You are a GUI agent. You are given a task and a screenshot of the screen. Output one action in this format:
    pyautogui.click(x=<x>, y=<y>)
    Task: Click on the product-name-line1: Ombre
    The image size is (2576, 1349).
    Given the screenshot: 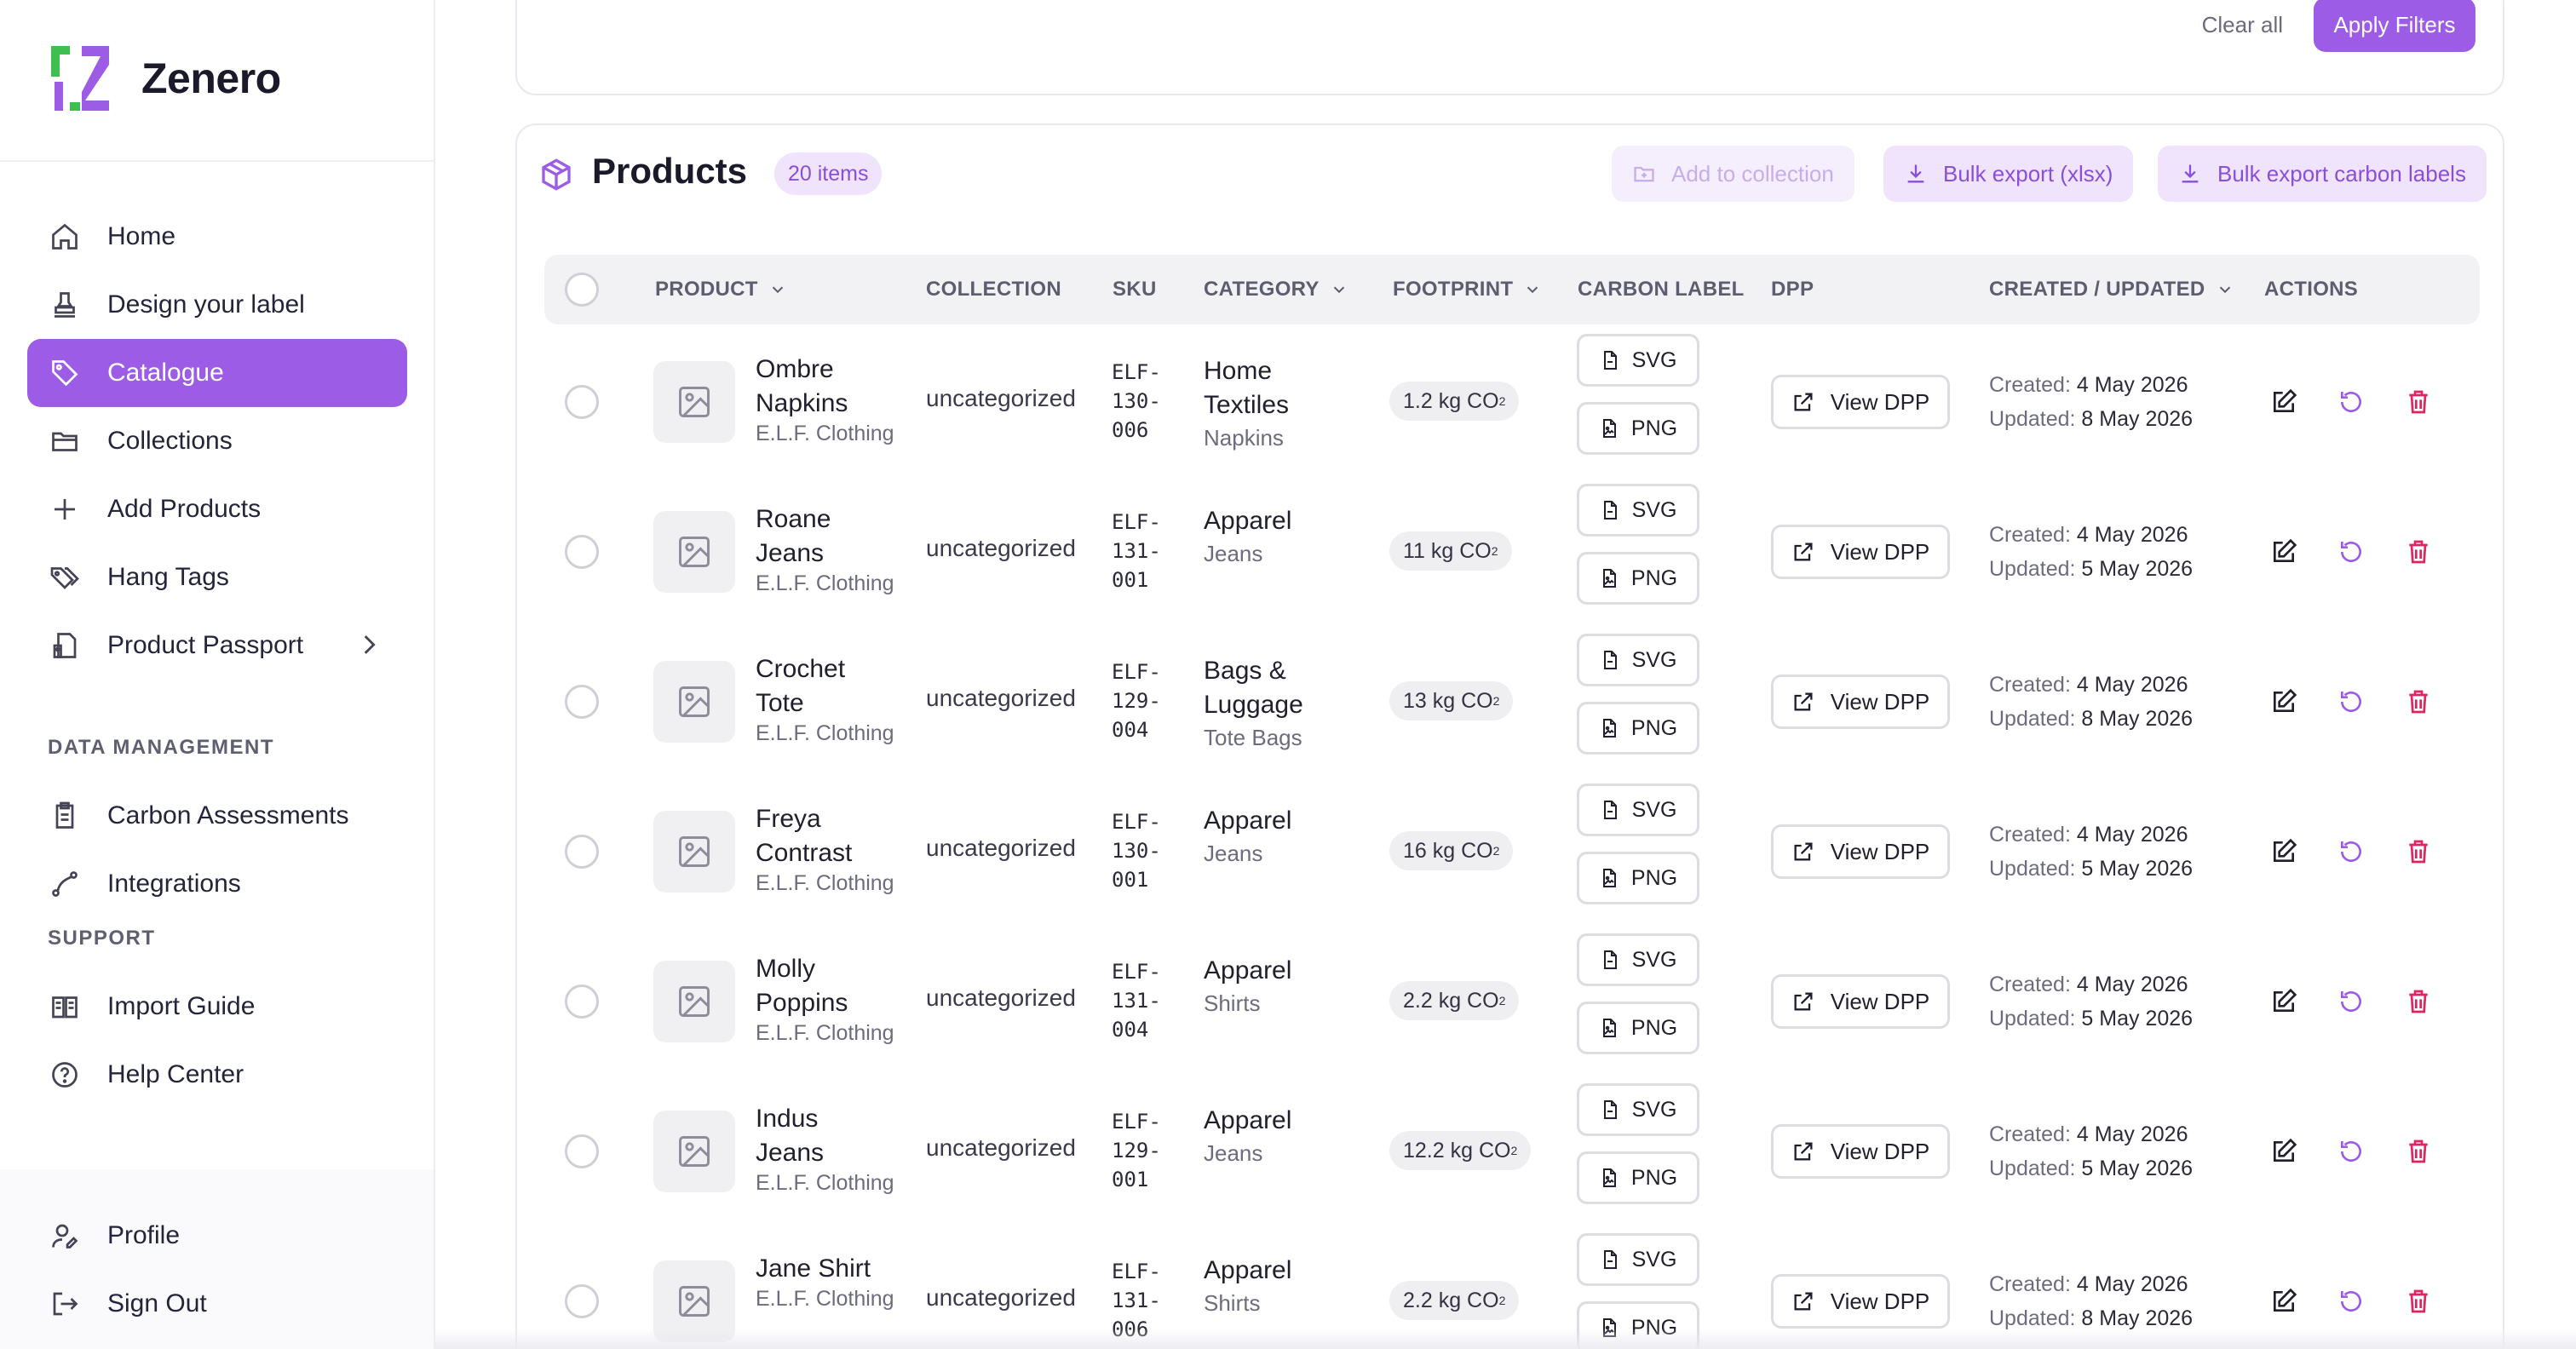 What is the action you would take?
    pyautogui.click(x=825, y=370)
    